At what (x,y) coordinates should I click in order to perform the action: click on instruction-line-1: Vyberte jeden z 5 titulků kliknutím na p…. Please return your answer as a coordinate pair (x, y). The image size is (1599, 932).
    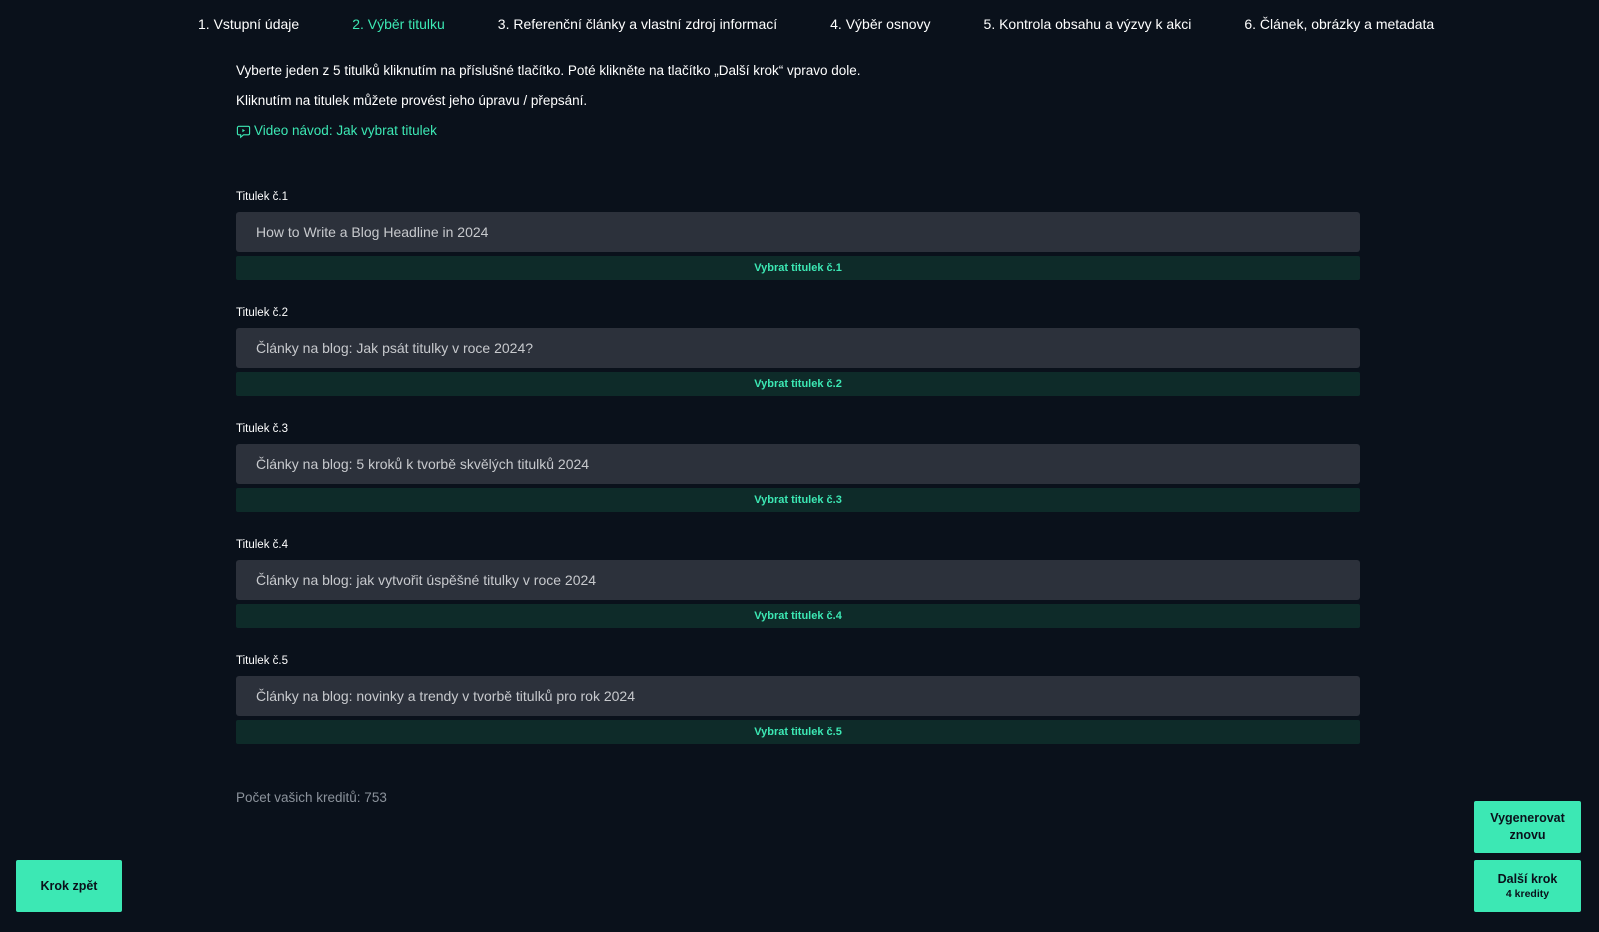
    Looking at the image, I should click on (548, 70).